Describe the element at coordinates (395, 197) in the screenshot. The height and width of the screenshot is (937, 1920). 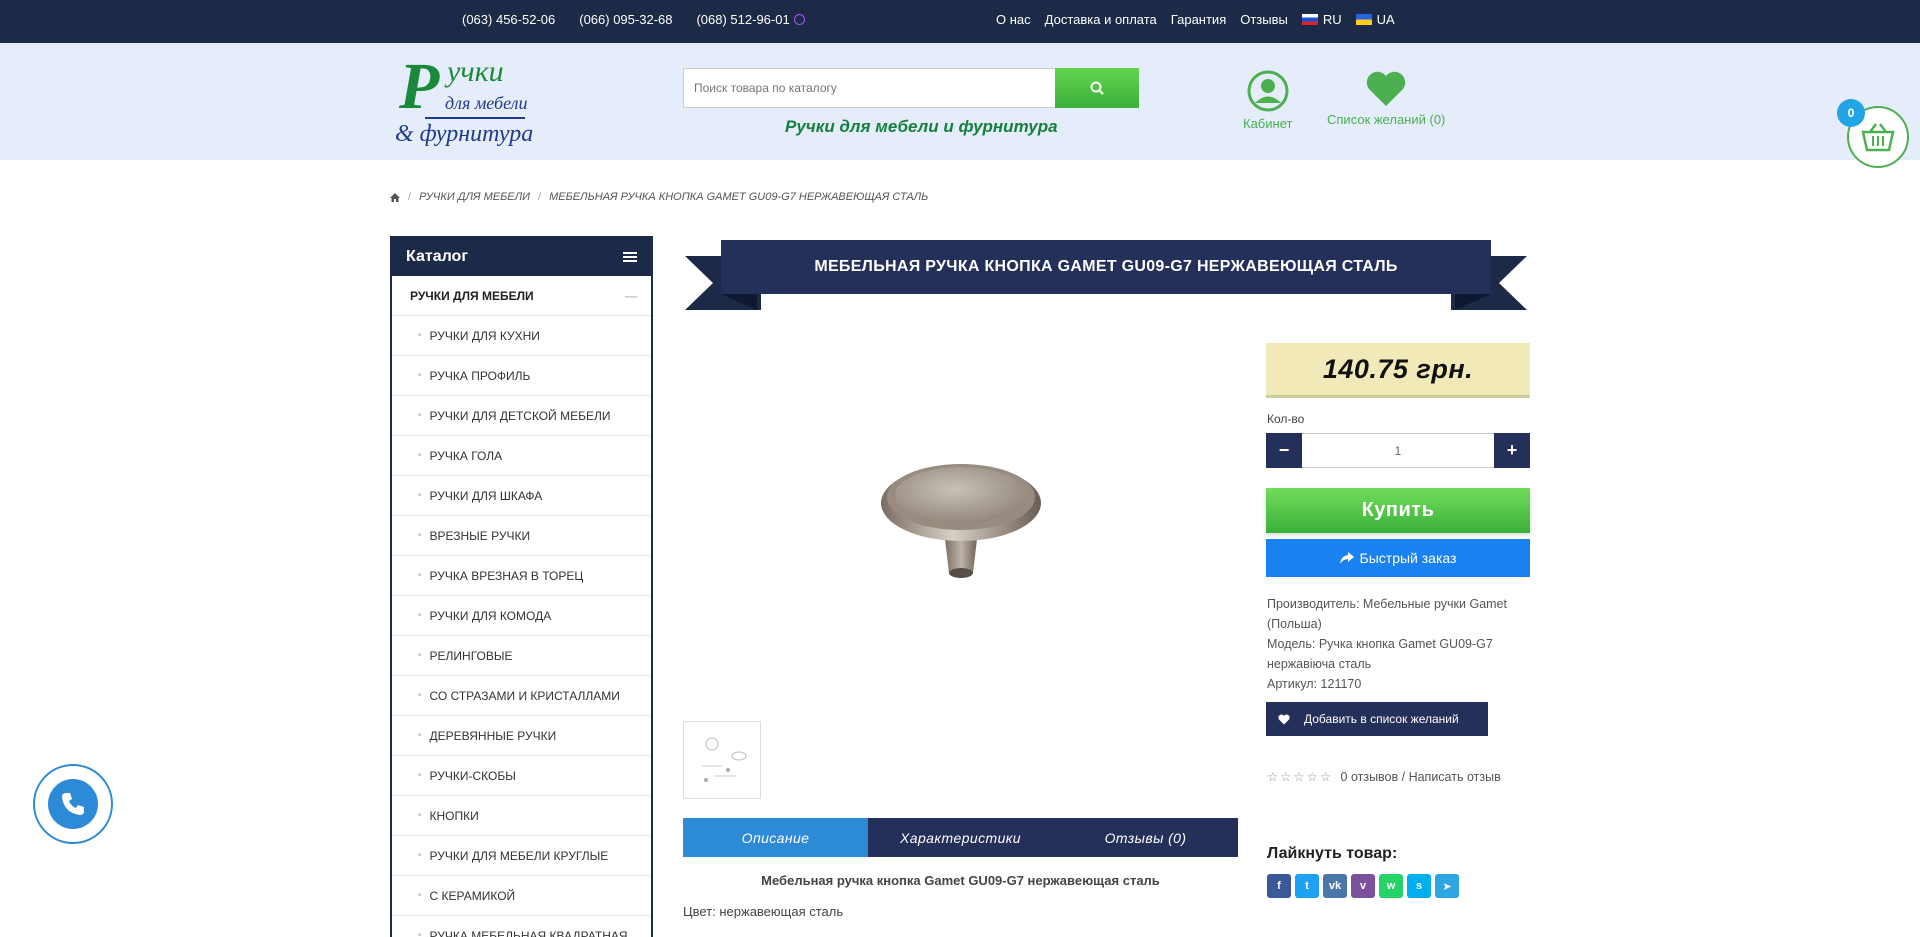
I see `home-icon` at that location.